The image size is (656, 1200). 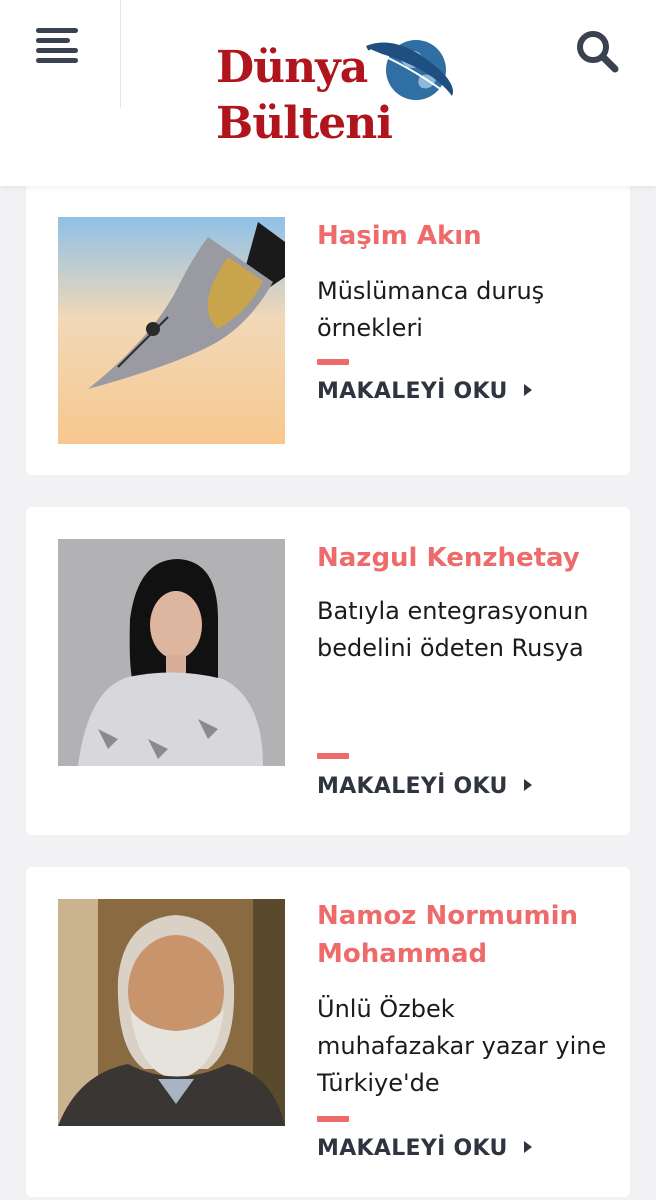 What do you see at coordinates (462, 310) in the screenshot?
I see `article-title: Müslümanca duruş örnekleri` at bounding box center [462, 310].